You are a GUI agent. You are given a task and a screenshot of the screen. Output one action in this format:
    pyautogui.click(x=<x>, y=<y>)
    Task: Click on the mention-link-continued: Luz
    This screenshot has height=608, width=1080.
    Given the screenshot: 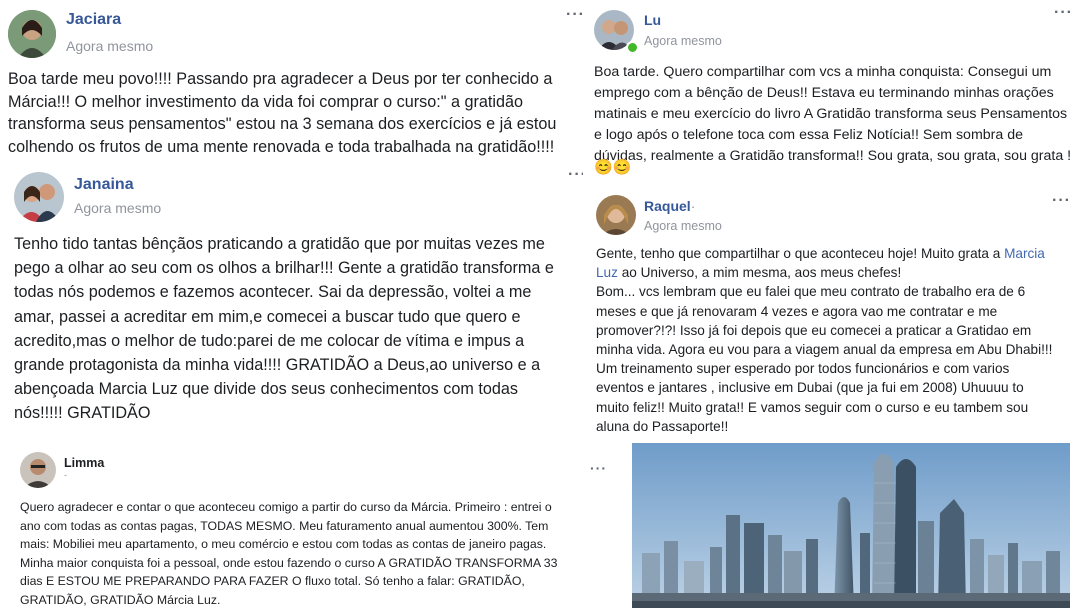 What is the action you would take?
    pyautogui.click(x=607, y=272)
    